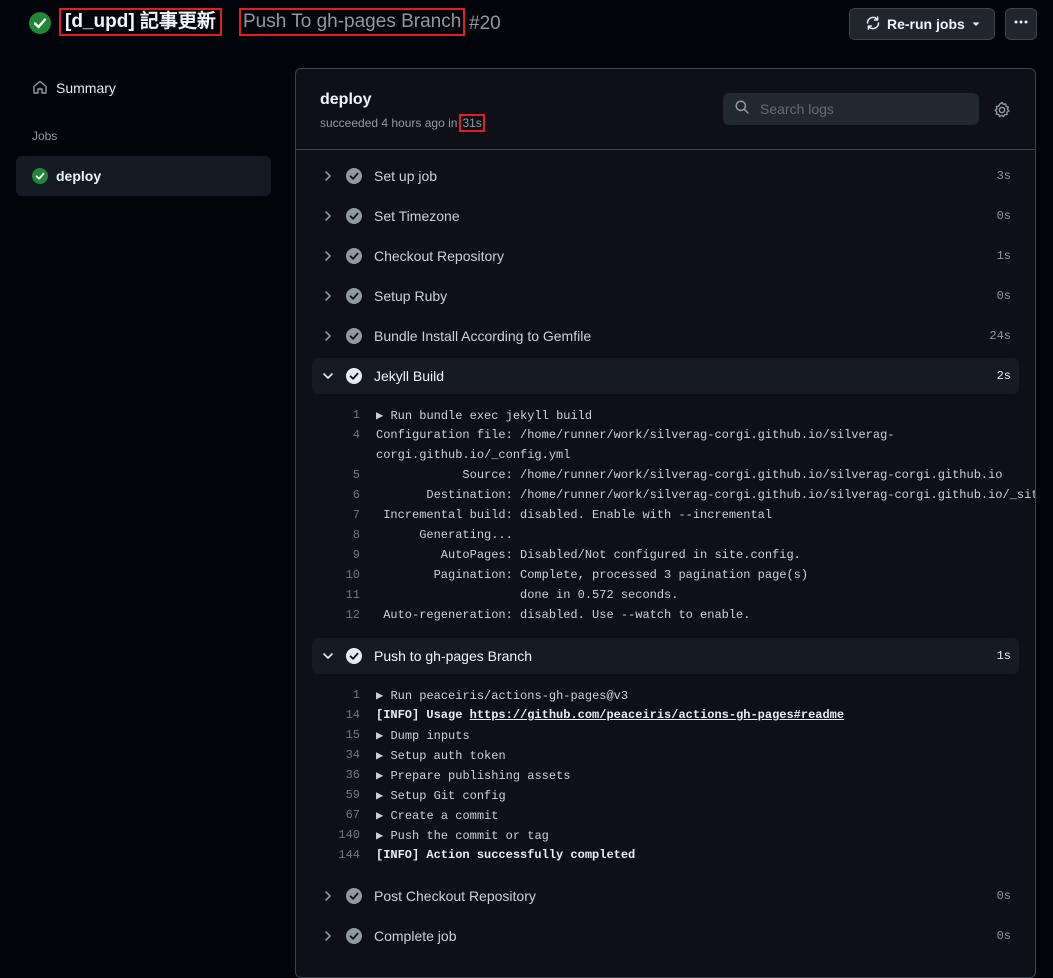 This screenshot has width=1053, height=978. I want to click on gear-icon, so click(1002, 112).